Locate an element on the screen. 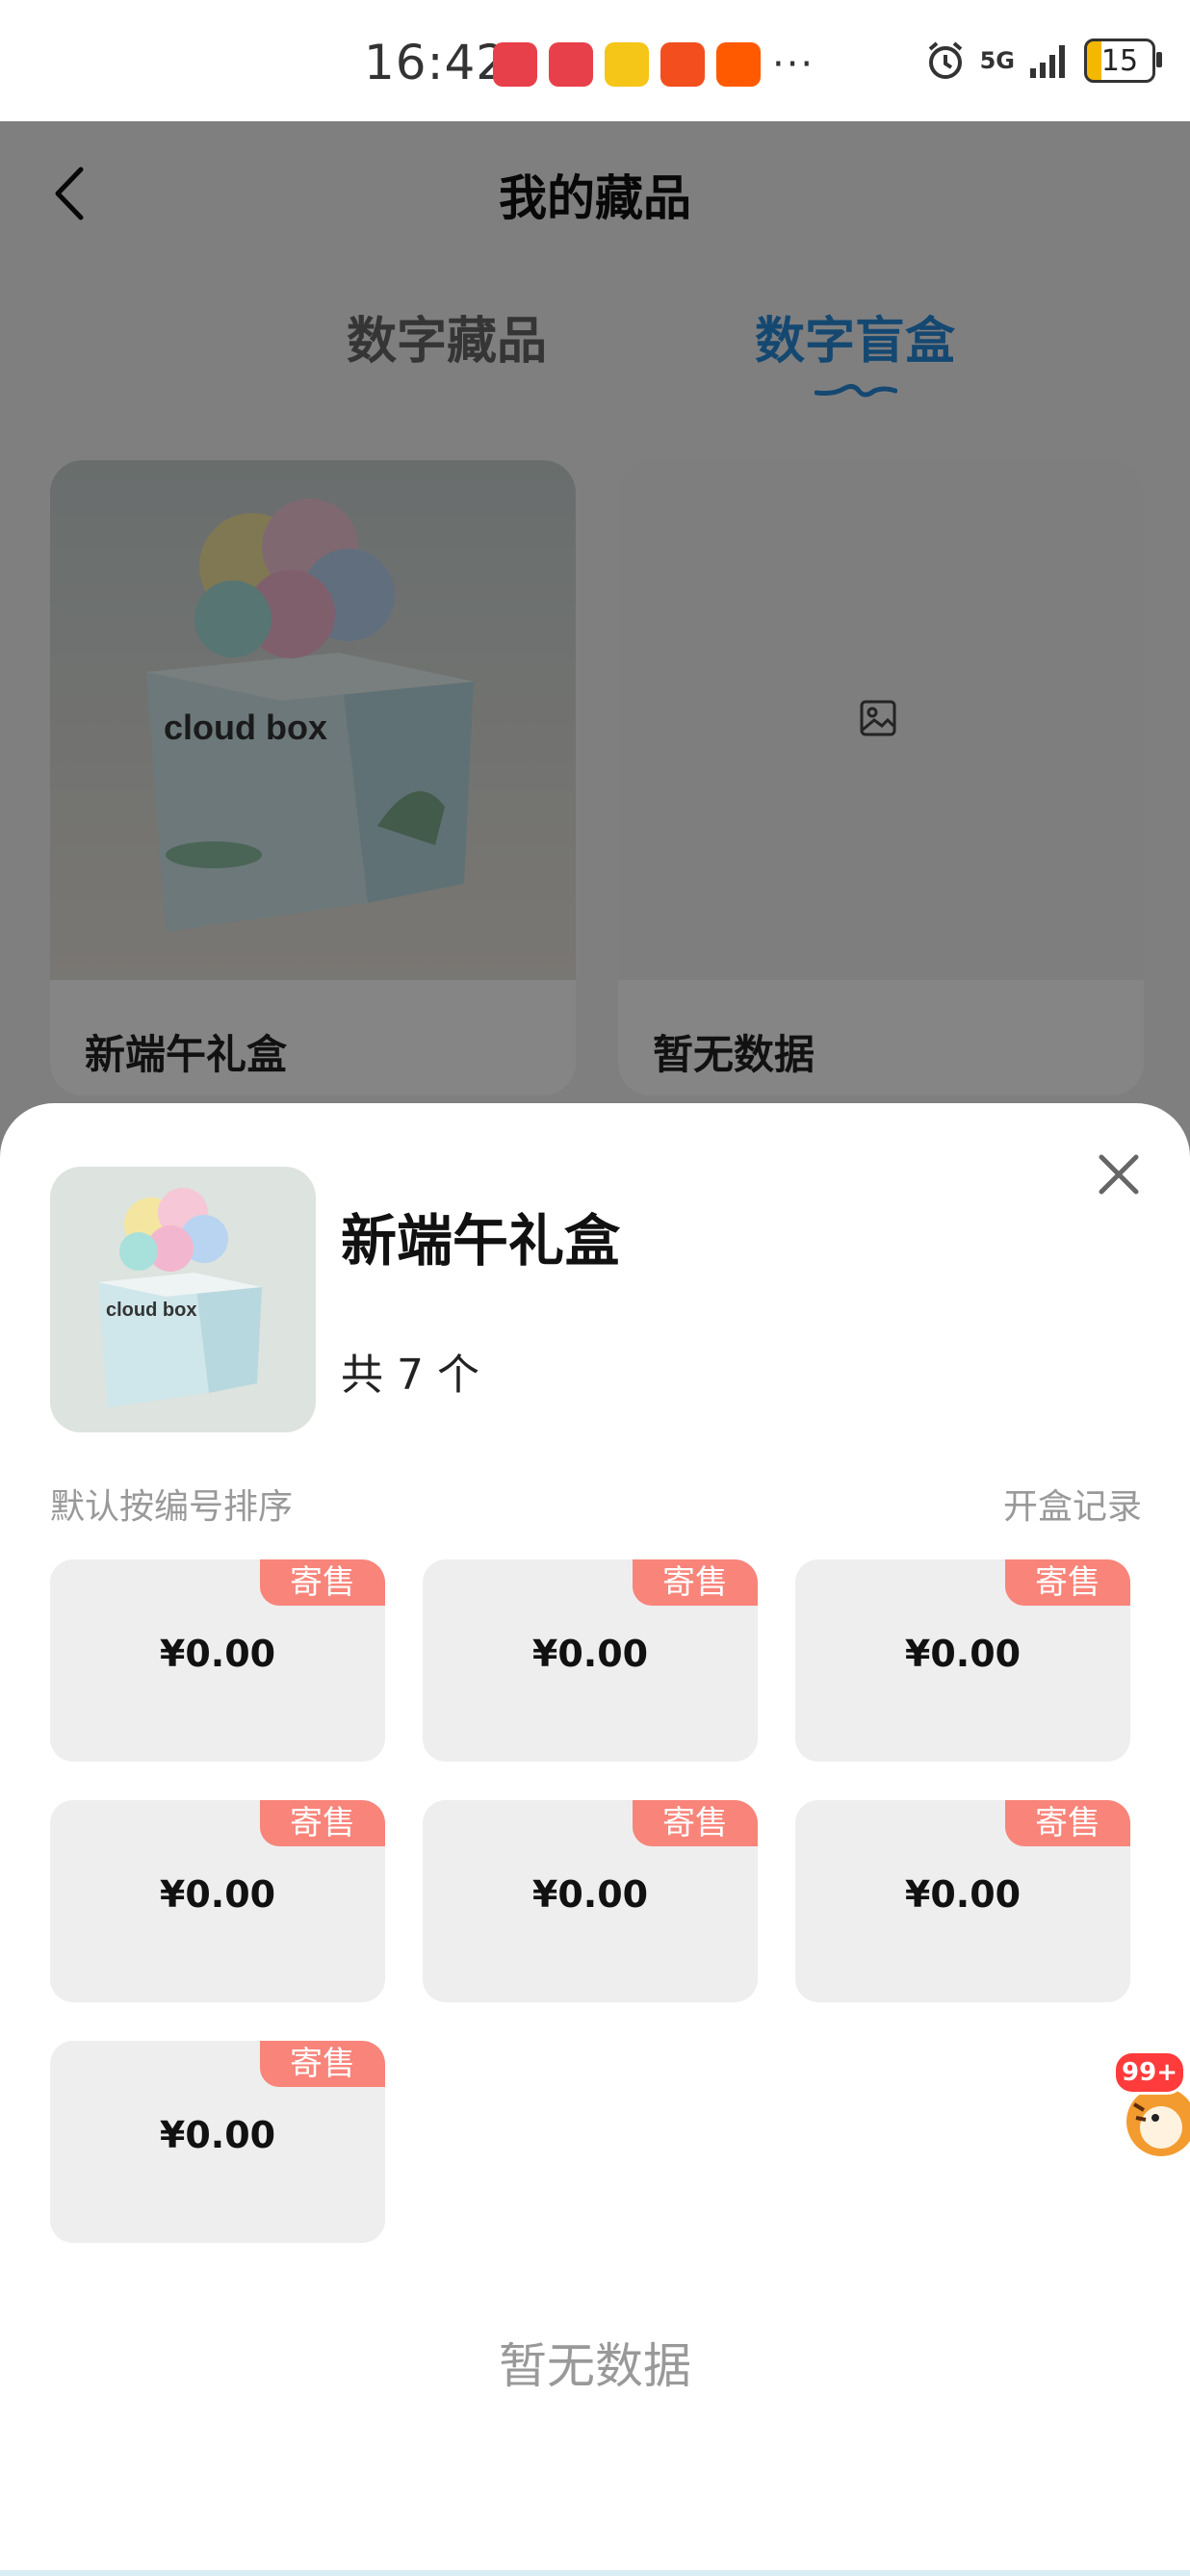  blind-box-thumbnail: cloud box is located at coordinates (183, 1300).